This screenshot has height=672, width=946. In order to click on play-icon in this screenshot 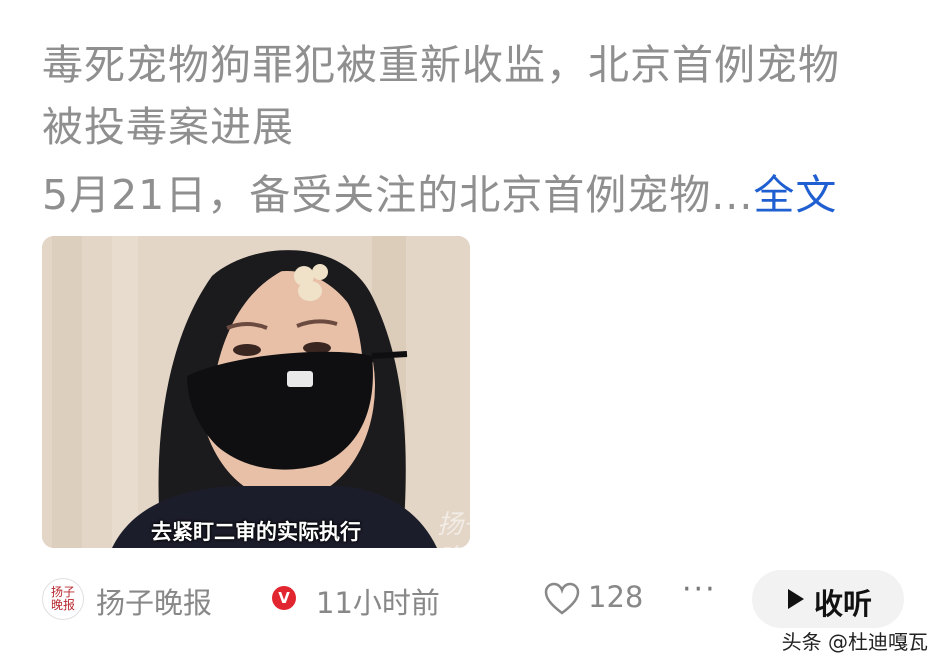, I will do `click(796, 599)`.